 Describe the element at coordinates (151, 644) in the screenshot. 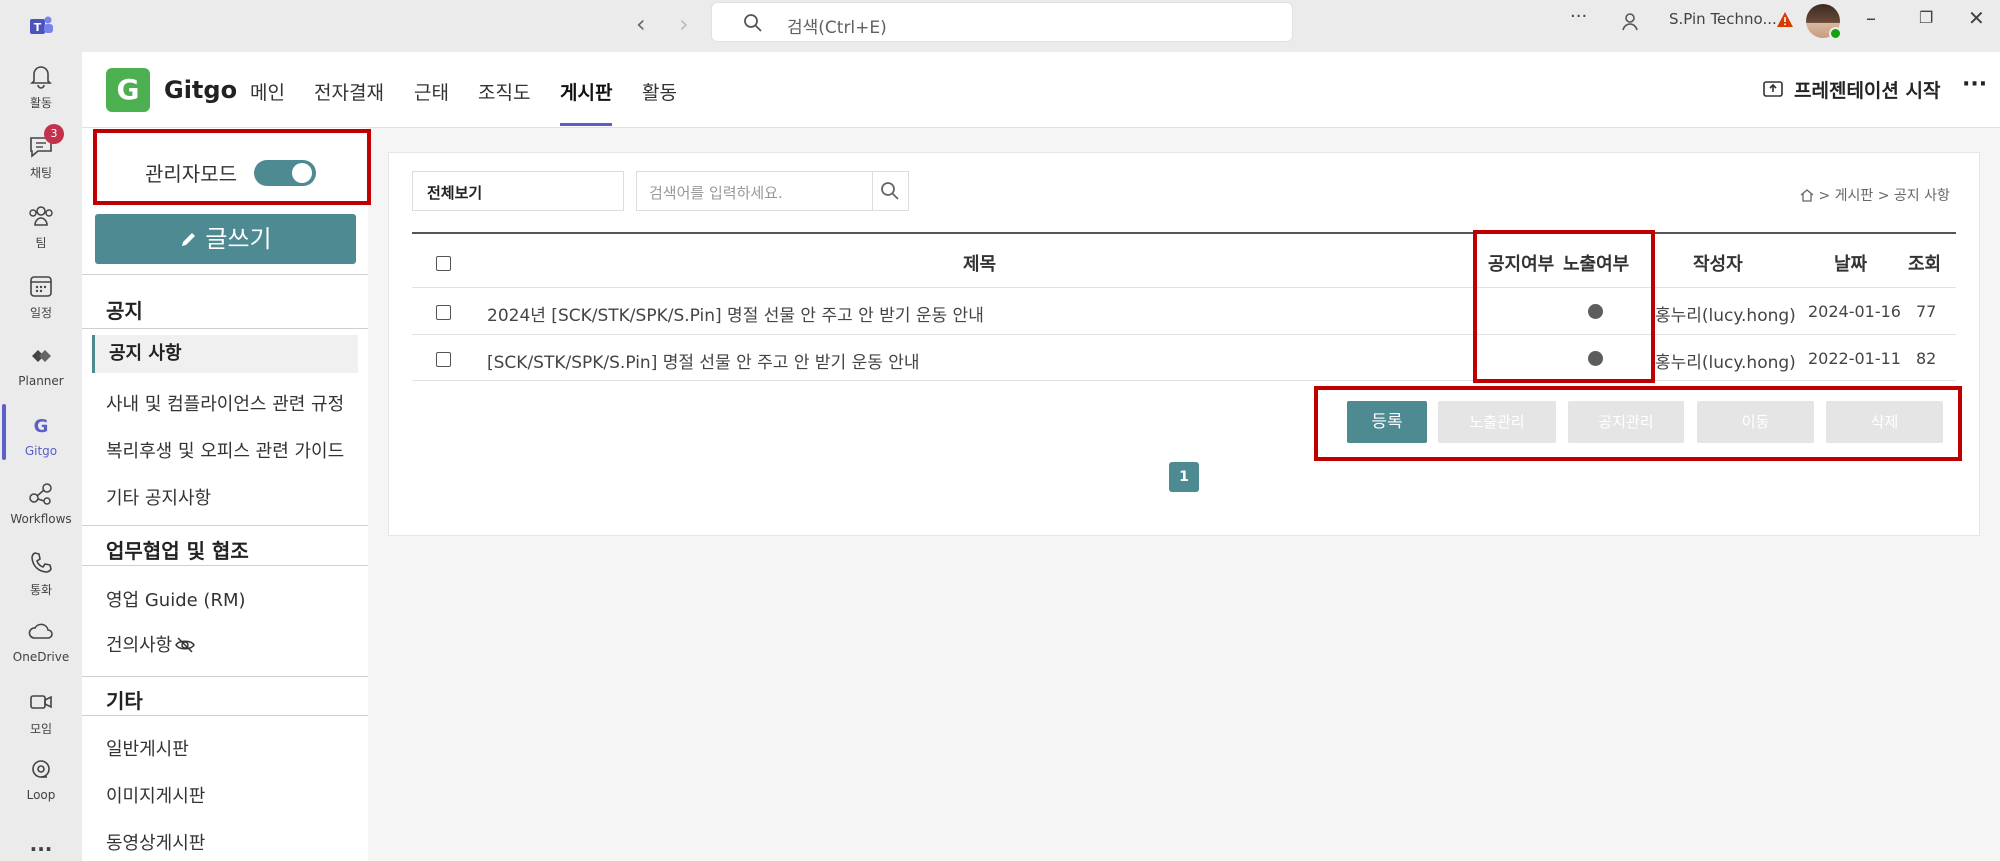

I see `sidebar-item-suggestions: 건의사항` at that location.